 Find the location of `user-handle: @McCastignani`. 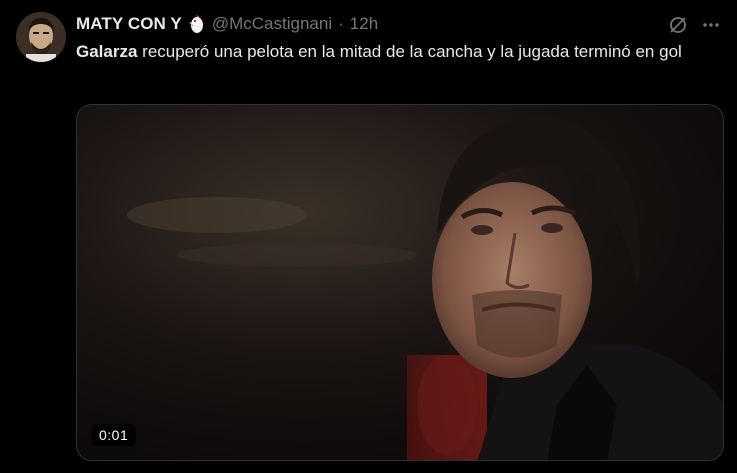

user-handle: @McCastignani is located at coordinates (272, 24).